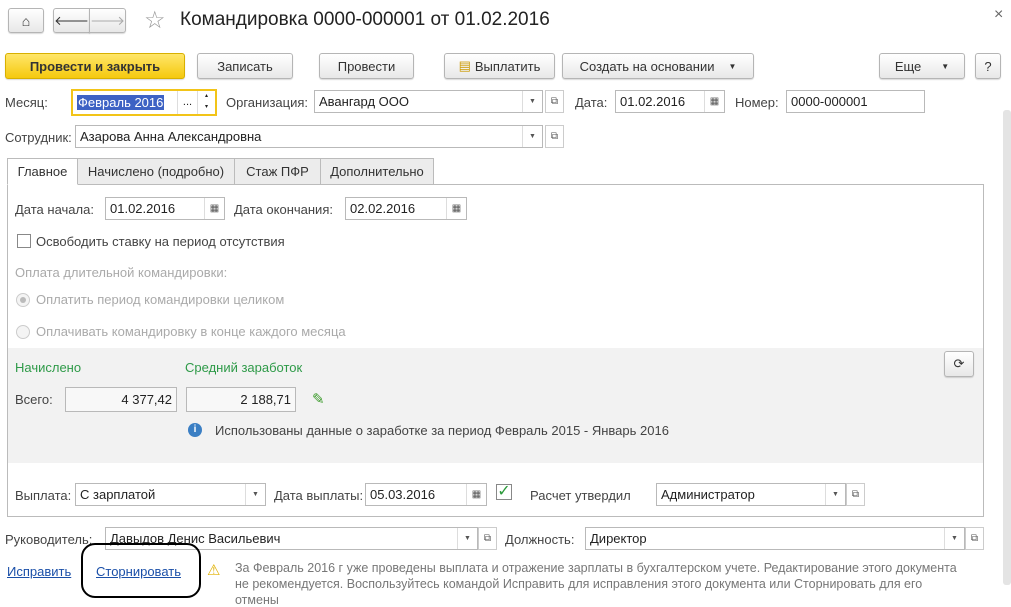  I want to click on approved-by-field: Администратор ▼, so click(751, 494).